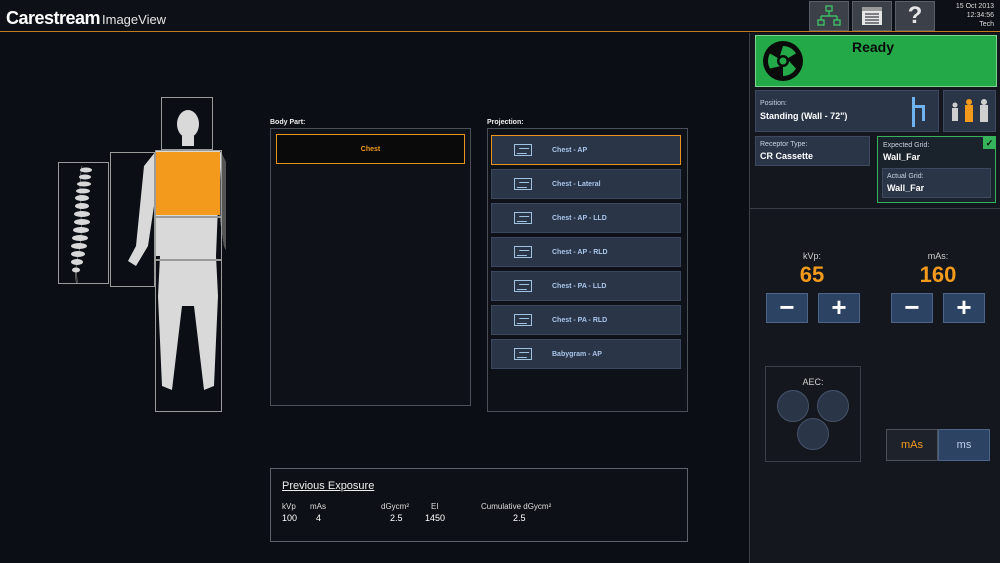 This screenshot has height=563, width=1000. I want to click on spine-region, so click(83, 223).